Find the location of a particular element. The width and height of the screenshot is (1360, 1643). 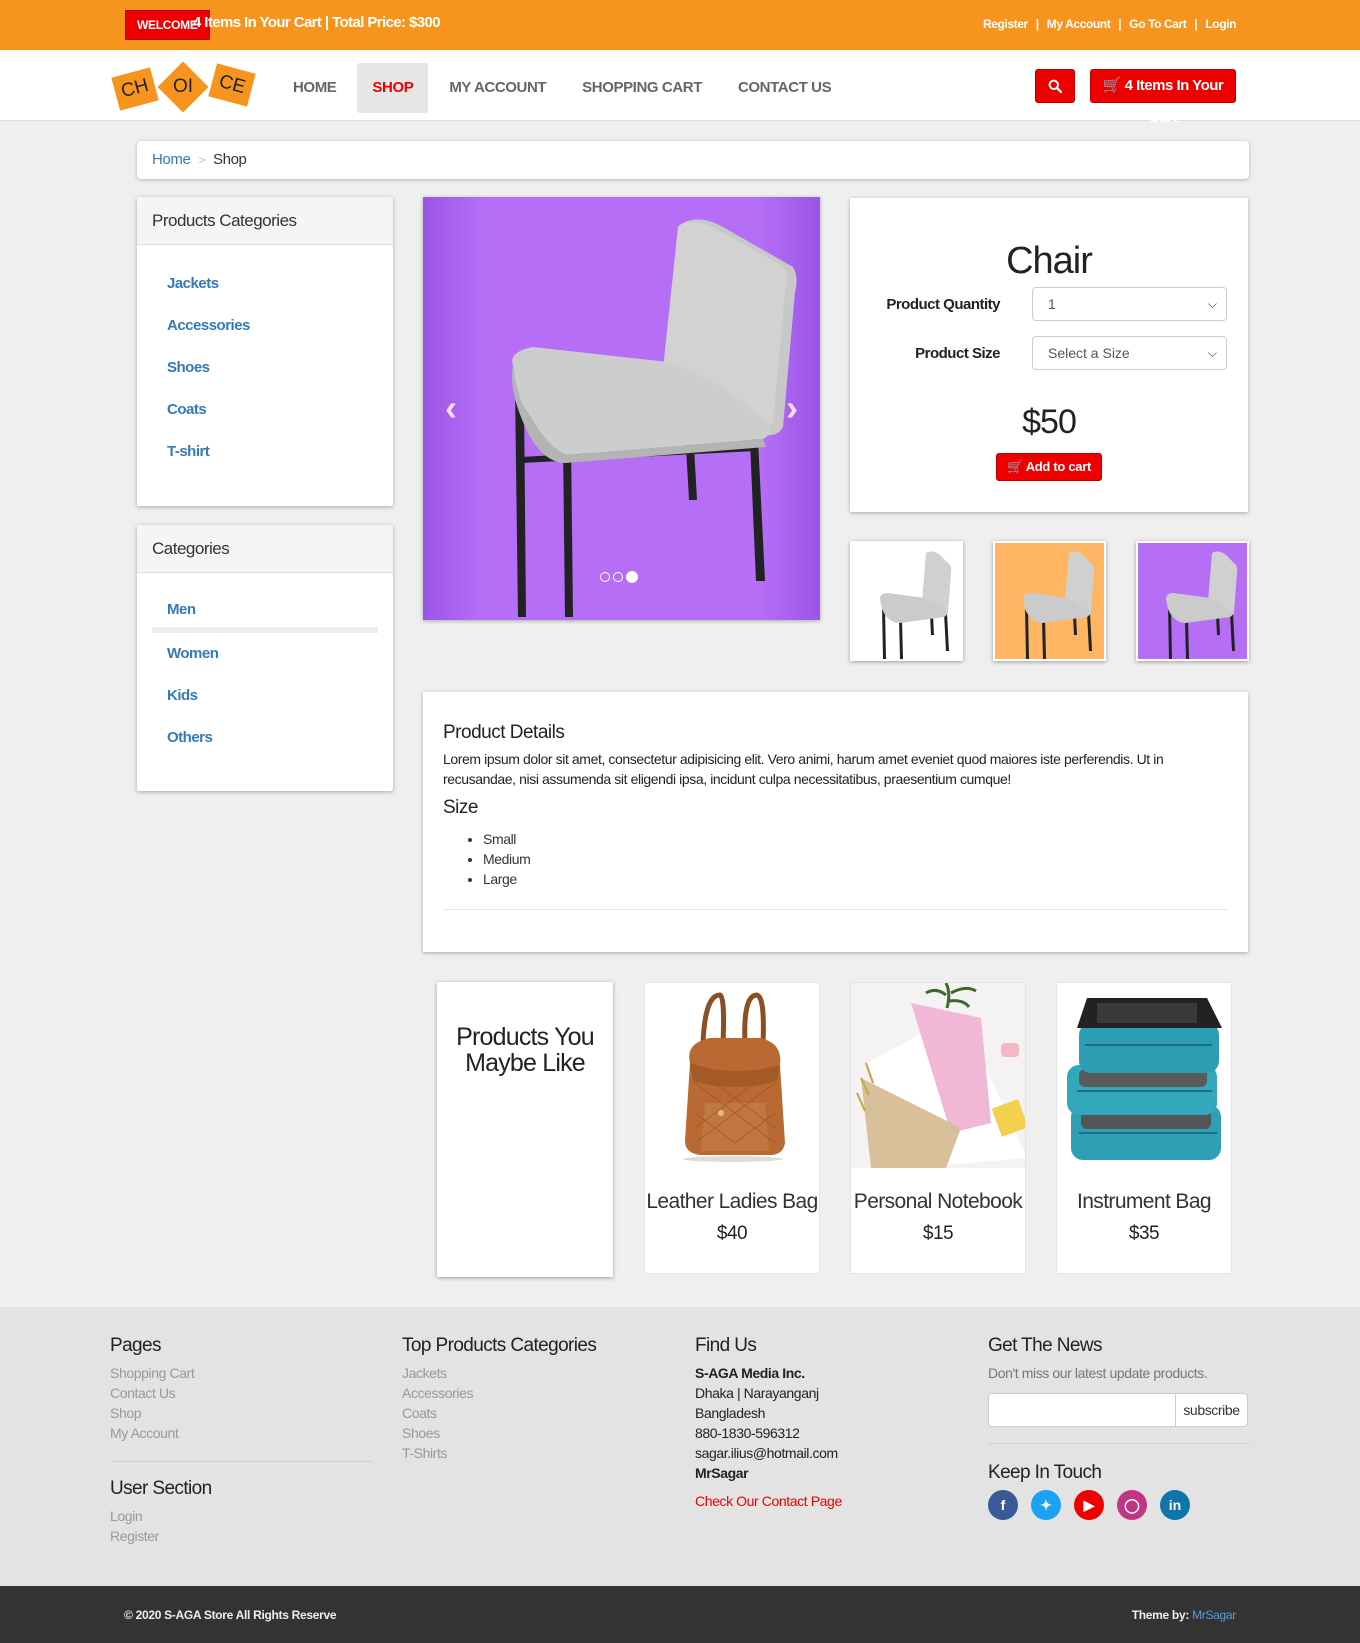

footer-link: Accessories is located at coordinates (533, 1393).